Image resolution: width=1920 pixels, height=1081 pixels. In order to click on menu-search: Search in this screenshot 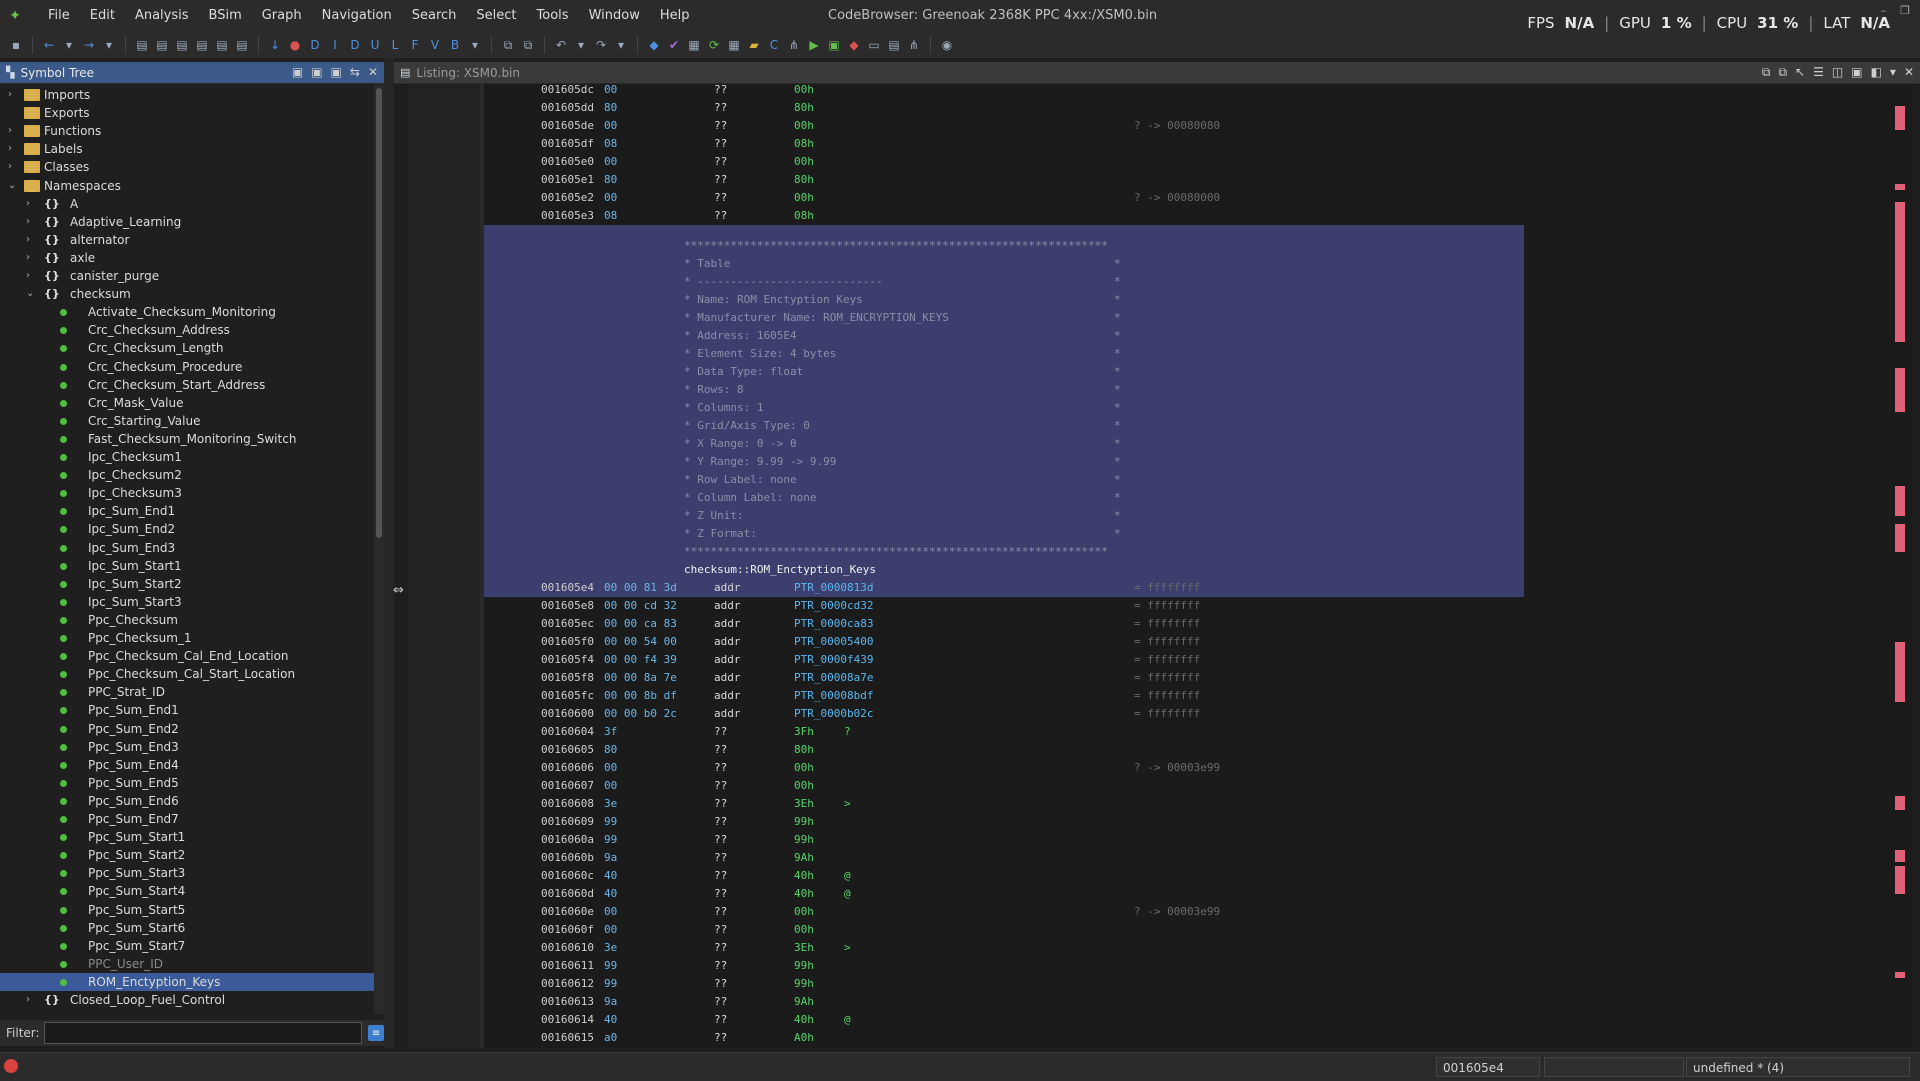, I will do `click(434, 16)`.